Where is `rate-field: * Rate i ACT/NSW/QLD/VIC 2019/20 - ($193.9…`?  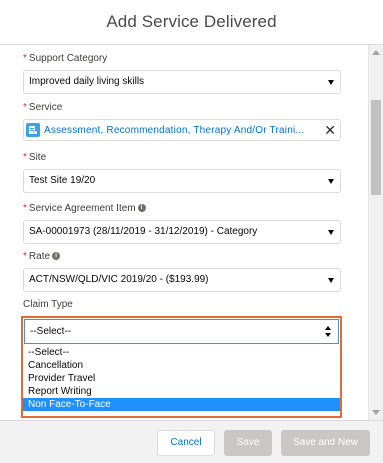
rate-field: * Rate i ACT/NSW/QLD/VIC 2019/20 - ($193.9… is located at coordinates (182, 271).